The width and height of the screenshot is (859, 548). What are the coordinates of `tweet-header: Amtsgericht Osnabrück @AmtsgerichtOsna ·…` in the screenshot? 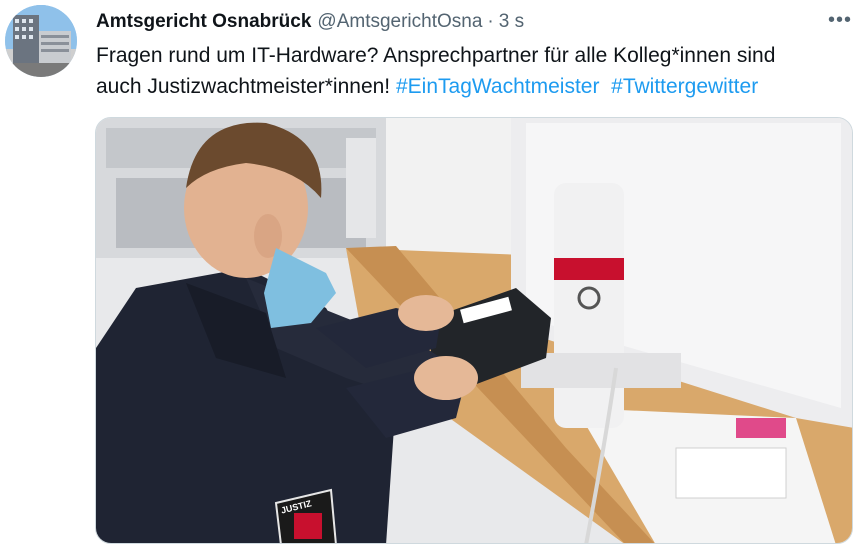 It's located at (467, 22).